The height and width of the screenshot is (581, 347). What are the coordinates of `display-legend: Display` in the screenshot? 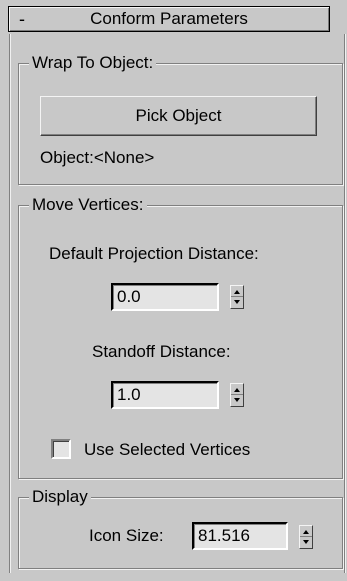 It's located at (60, 497).